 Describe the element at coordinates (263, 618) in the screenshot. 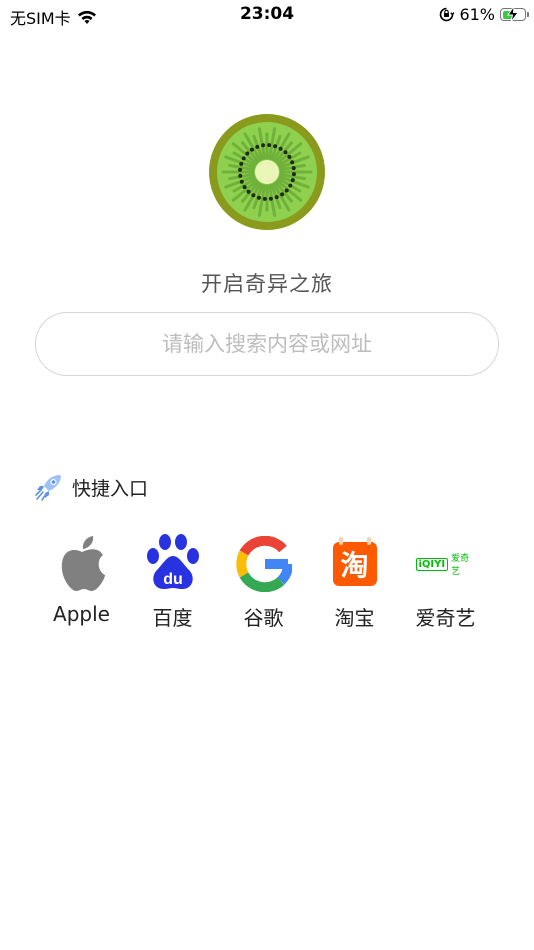

I see `shortcut-label: 谷歌` at that location.